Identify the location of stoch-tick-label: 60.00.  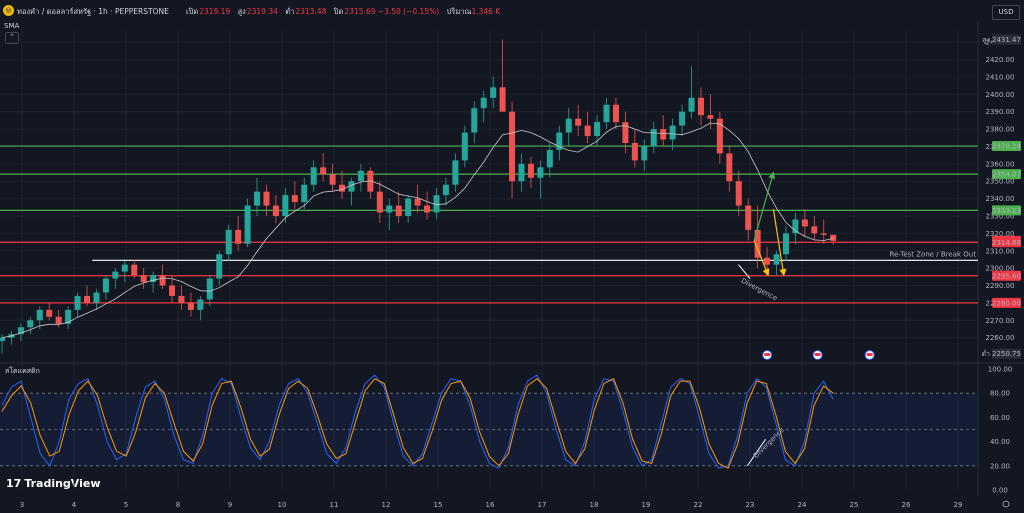
(1000, 418).